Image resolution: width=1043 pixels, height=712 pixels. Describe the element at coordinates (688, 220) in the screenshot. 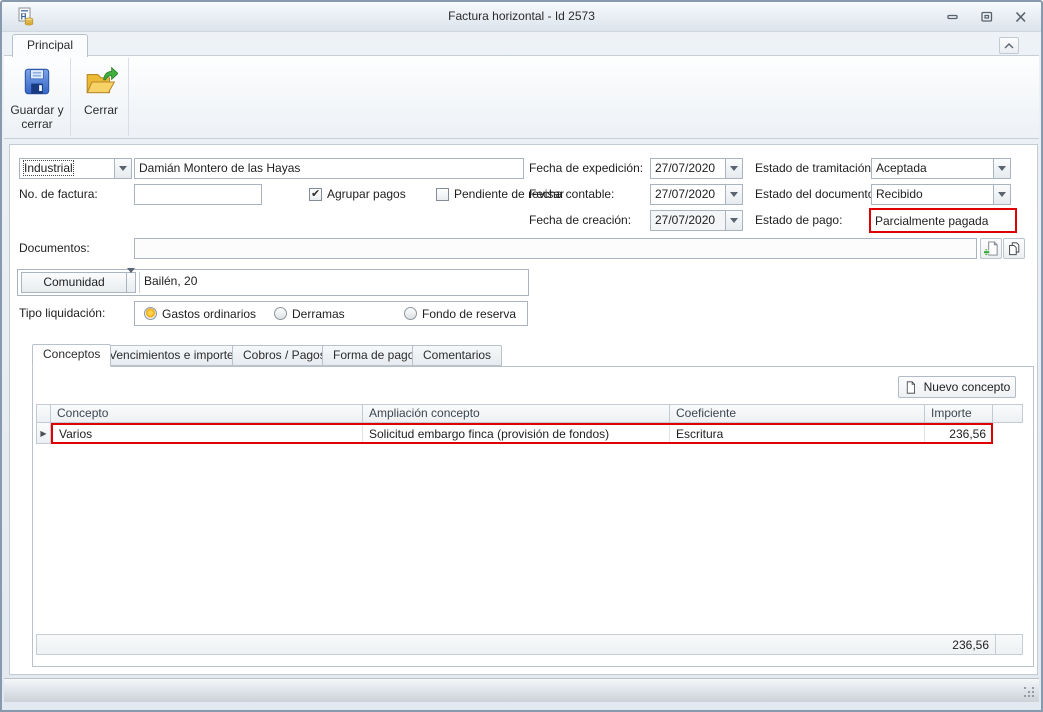

I see `fecha-creacion-value: 27/07/2020` at that location.